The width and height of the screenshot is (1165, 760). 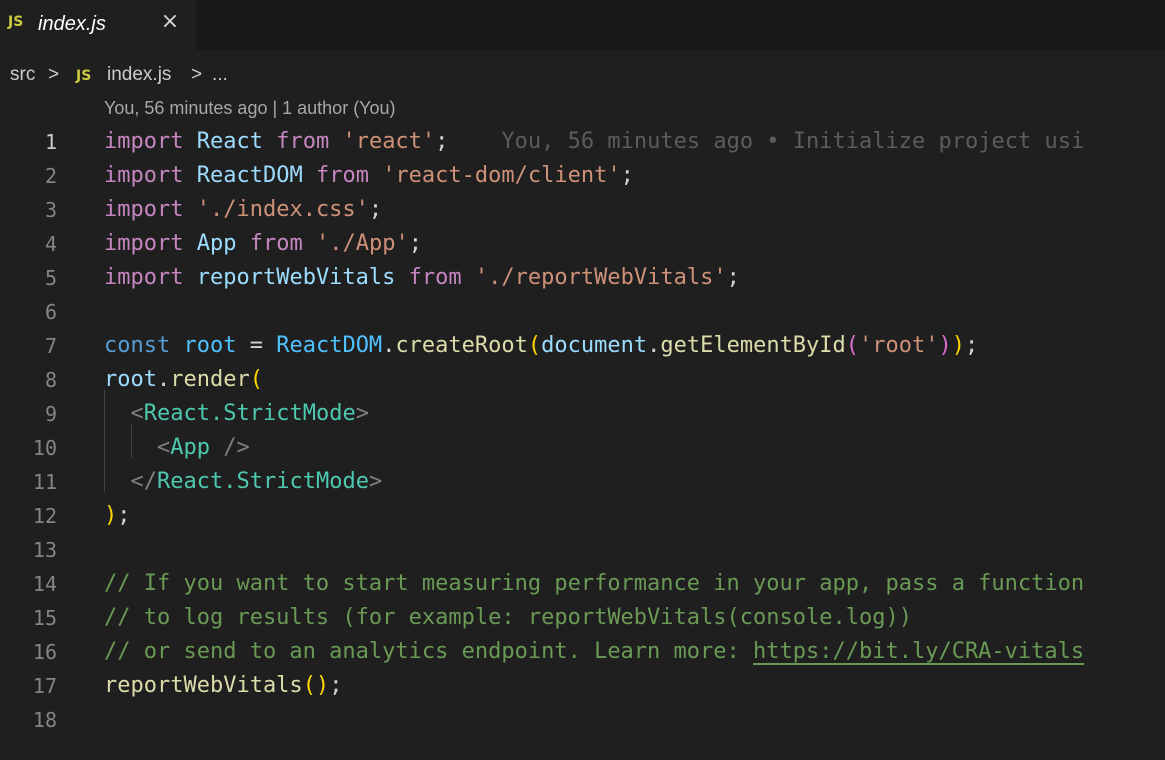 I want to click on code-line: 8 root.render(, so click(x=582, y=380).